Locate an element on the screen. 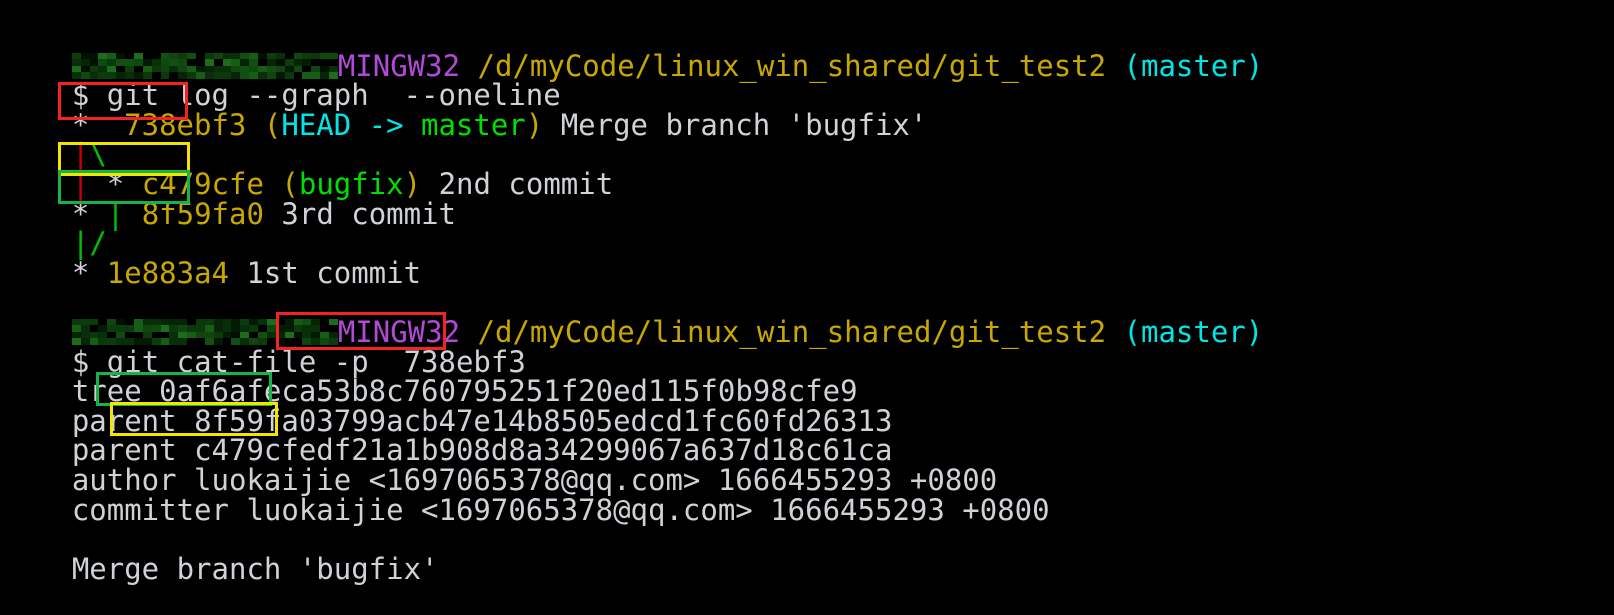 The width and height of the screenshot is (1614, 615). log-row-4: * | 8f59fa0 3rd commit is located at coordinates (807, 199).